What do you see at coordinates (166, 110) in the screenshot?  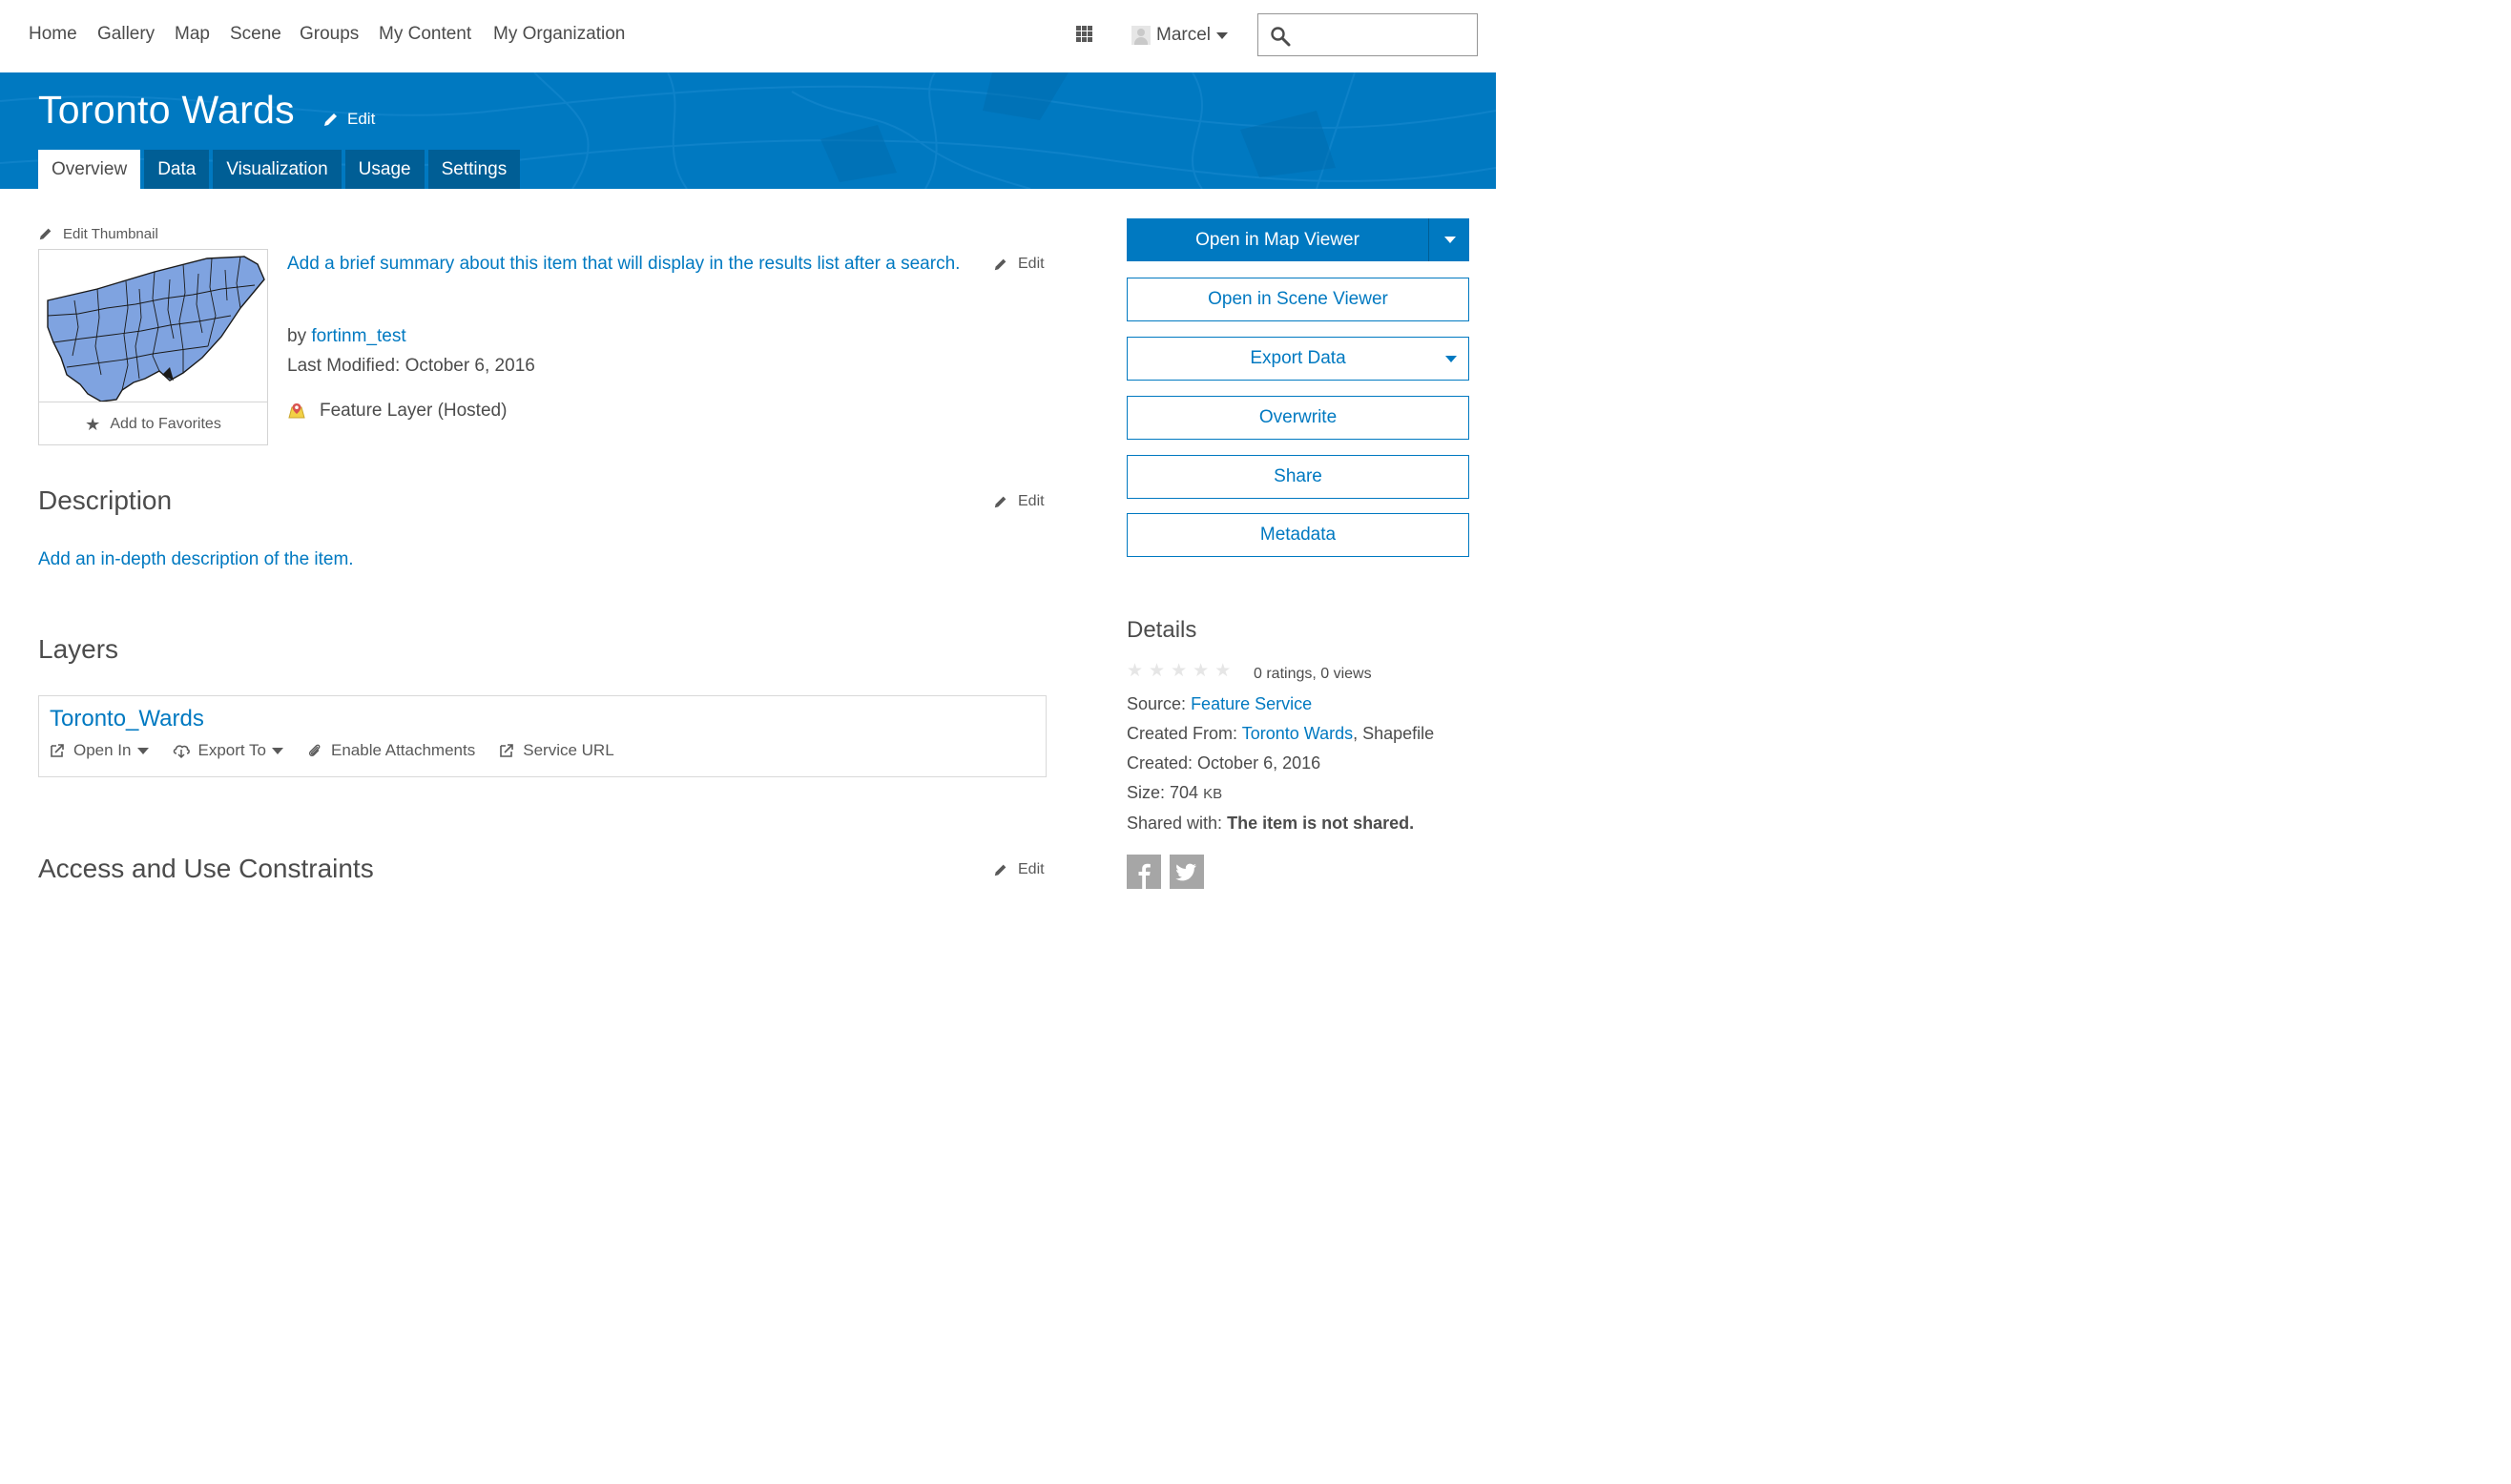 I see `page-title: Toronto Wards` at bounding box center [166, 110].